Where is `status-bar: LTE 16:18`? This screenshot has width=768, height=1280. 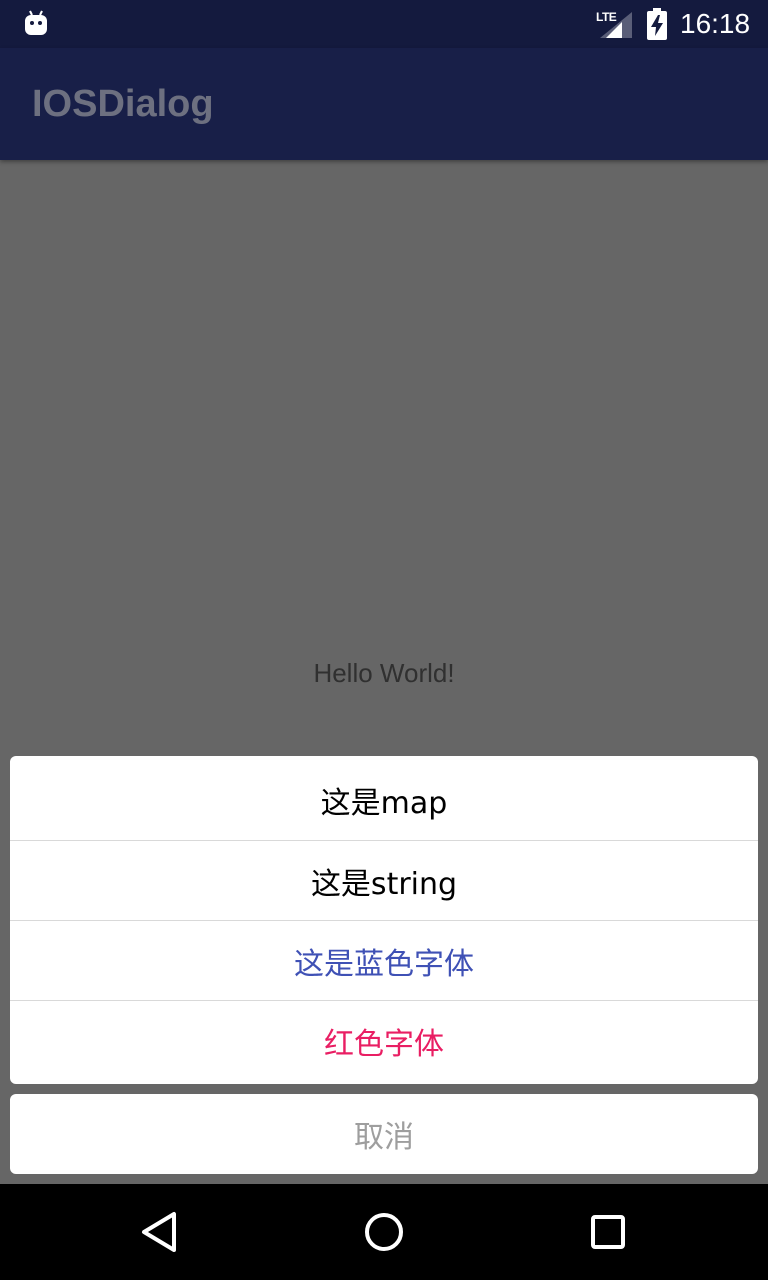 status-bar: LTE 16:18 is located at coordinates (384, 24).